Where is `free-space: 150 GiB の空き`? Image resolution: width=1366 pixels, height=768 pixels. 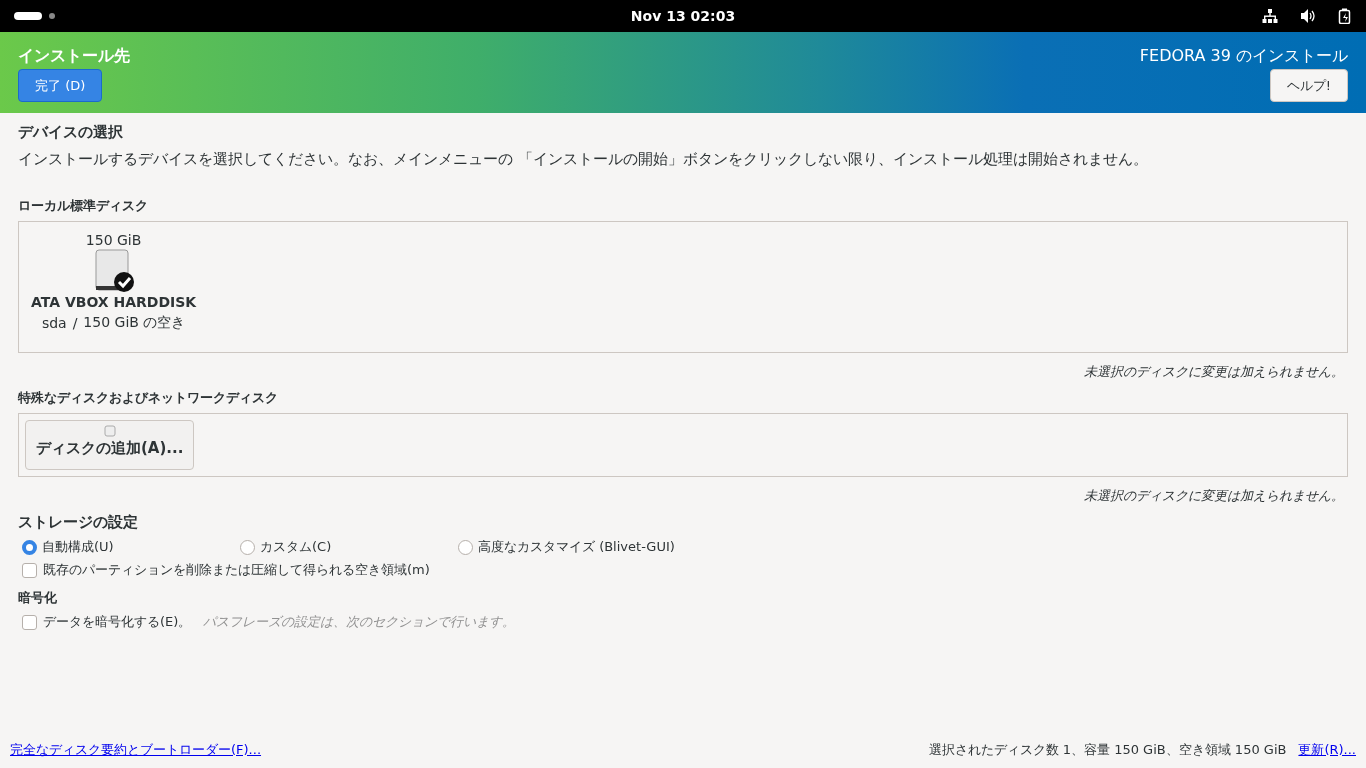
free-space: 150 GiB の空き is located at coordinates (134, 323).